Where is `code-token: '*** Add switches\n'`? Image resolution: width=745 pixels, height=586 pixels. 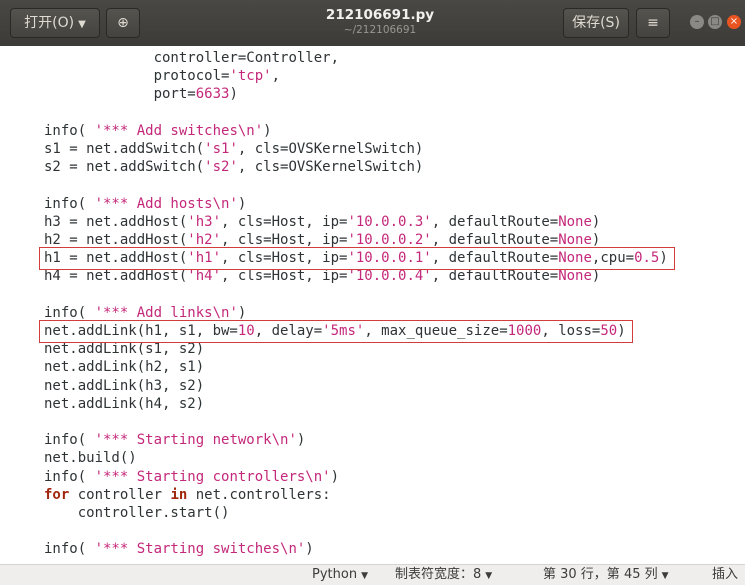
code-token: '*** Add switches\n' is located at coordinates (179, 130).